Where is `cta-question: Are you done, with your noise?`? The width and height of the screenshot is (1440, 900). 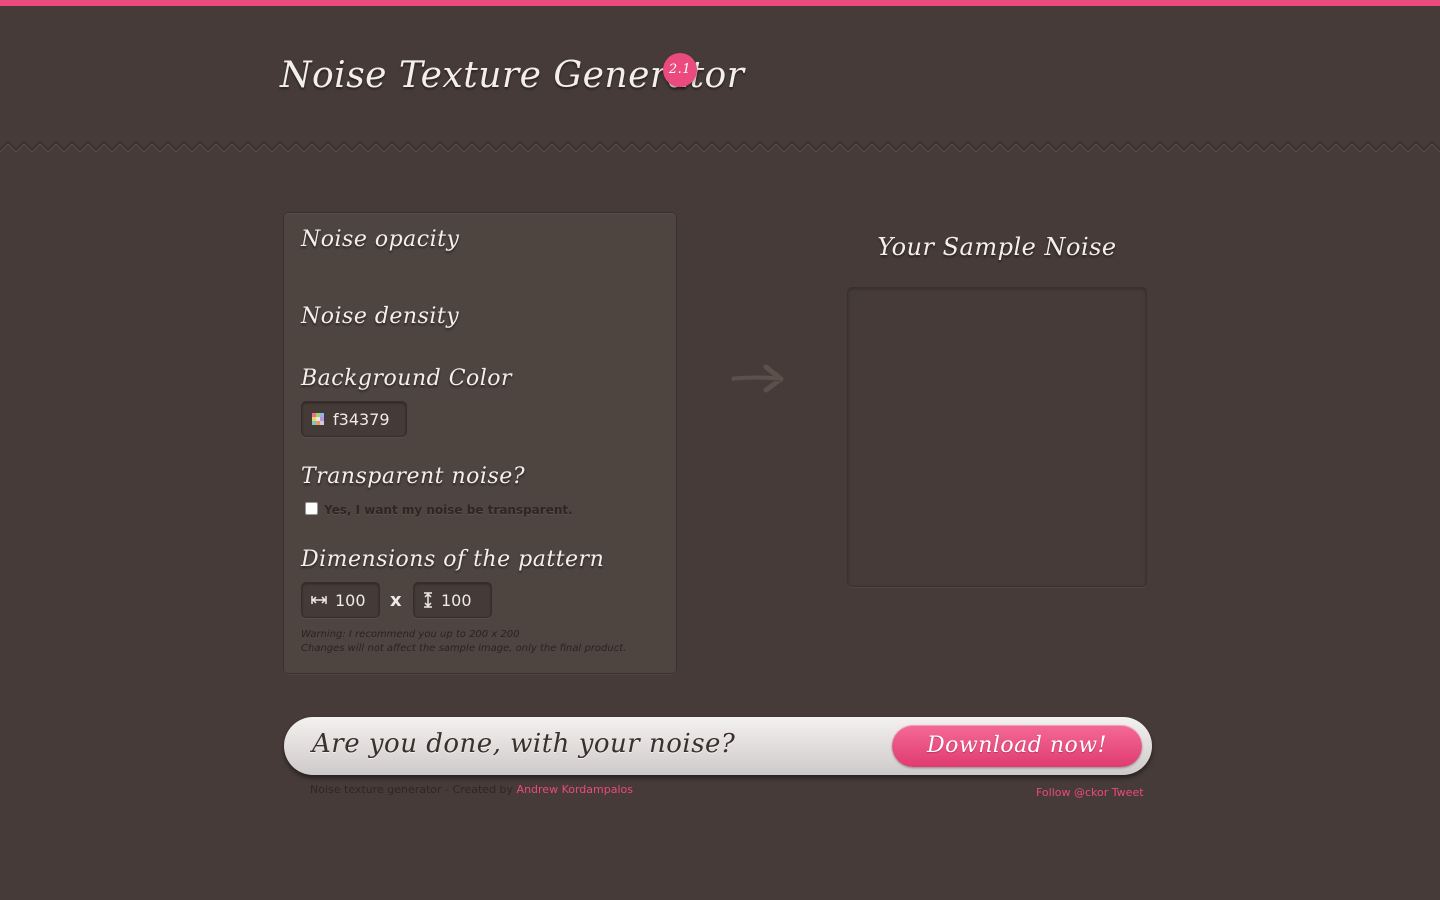
cta-question: Are you done, with your noise? is located at coordinates (524, 744).